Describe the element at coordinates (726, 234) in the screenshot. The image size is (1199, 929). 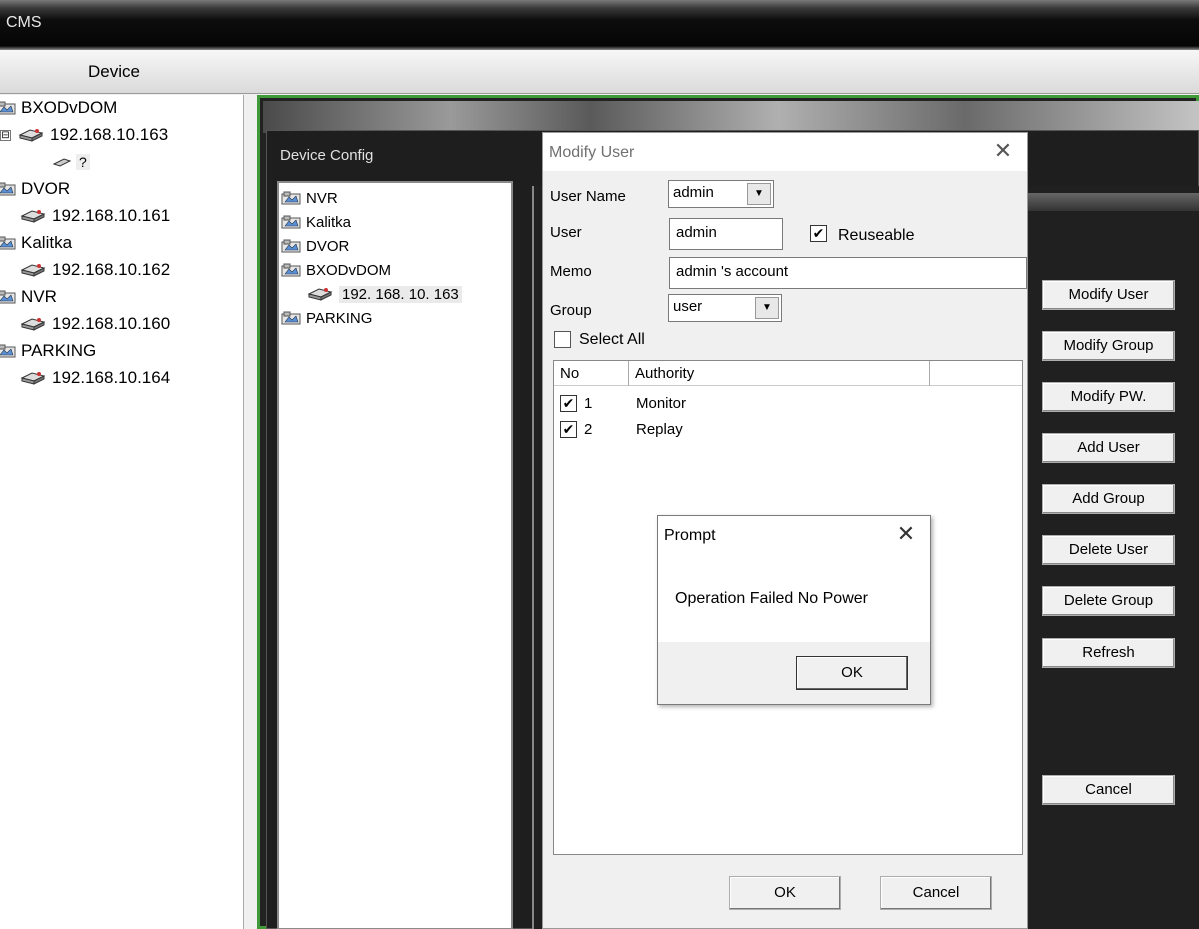
I see `user-field: admin` at that location.